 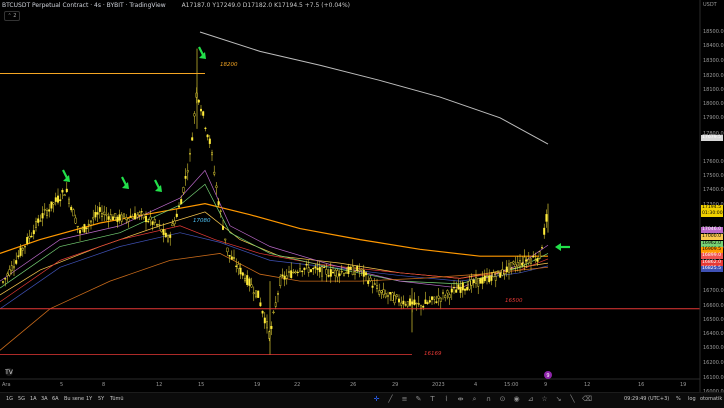 I want to click on magnet-icon: ∩, so click(x=488, y=399).